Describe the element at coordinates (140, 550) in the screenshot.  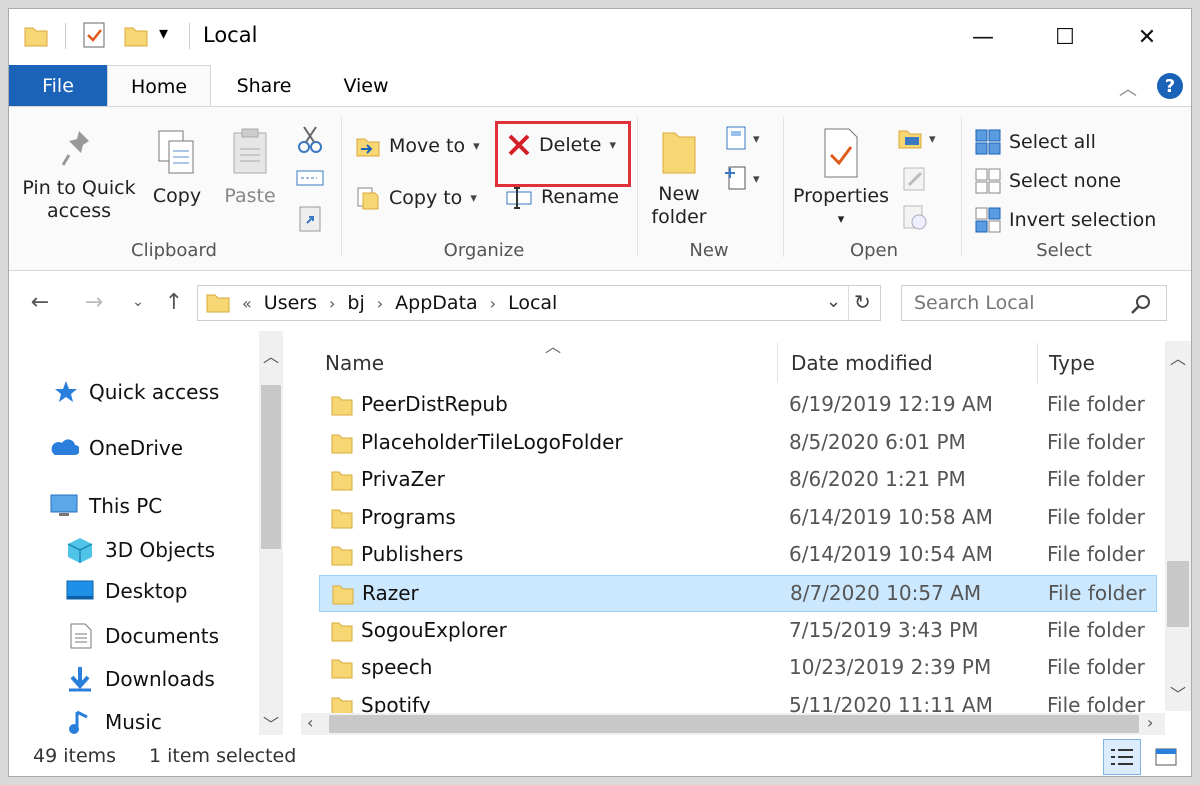
I see `nav-item-3d-objects: 3D Objects` at that location.